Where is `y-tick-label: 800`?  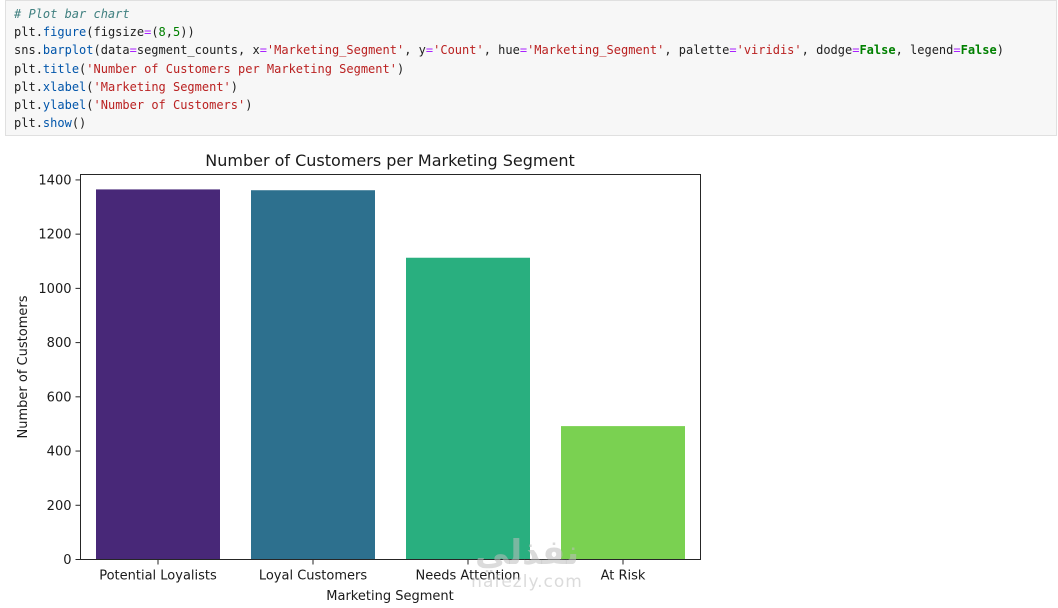
y-tick-label: 800 is located at coordinates (59, 343).